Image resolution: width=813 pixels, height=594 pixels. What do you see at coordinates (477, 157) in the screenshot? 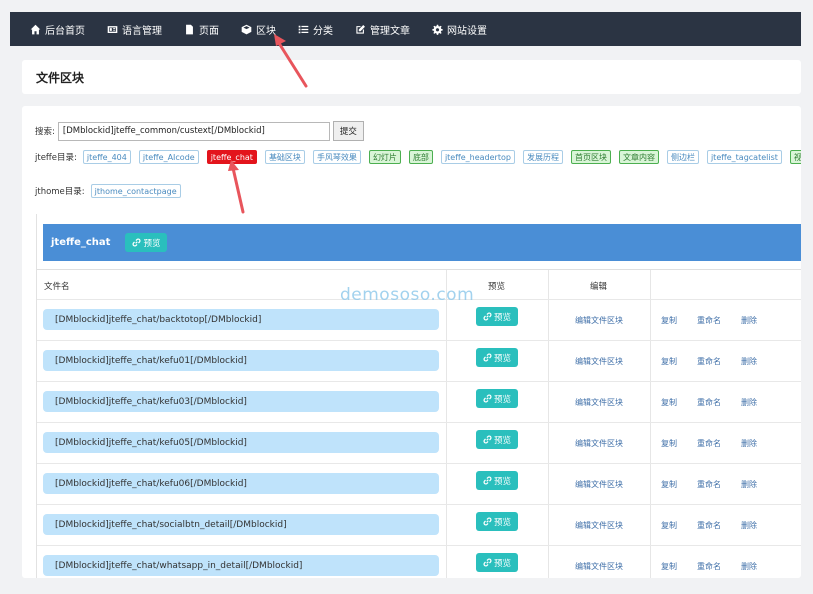
I see `directory-tag: jteffe_headertop` at bounding box center [477, 157].